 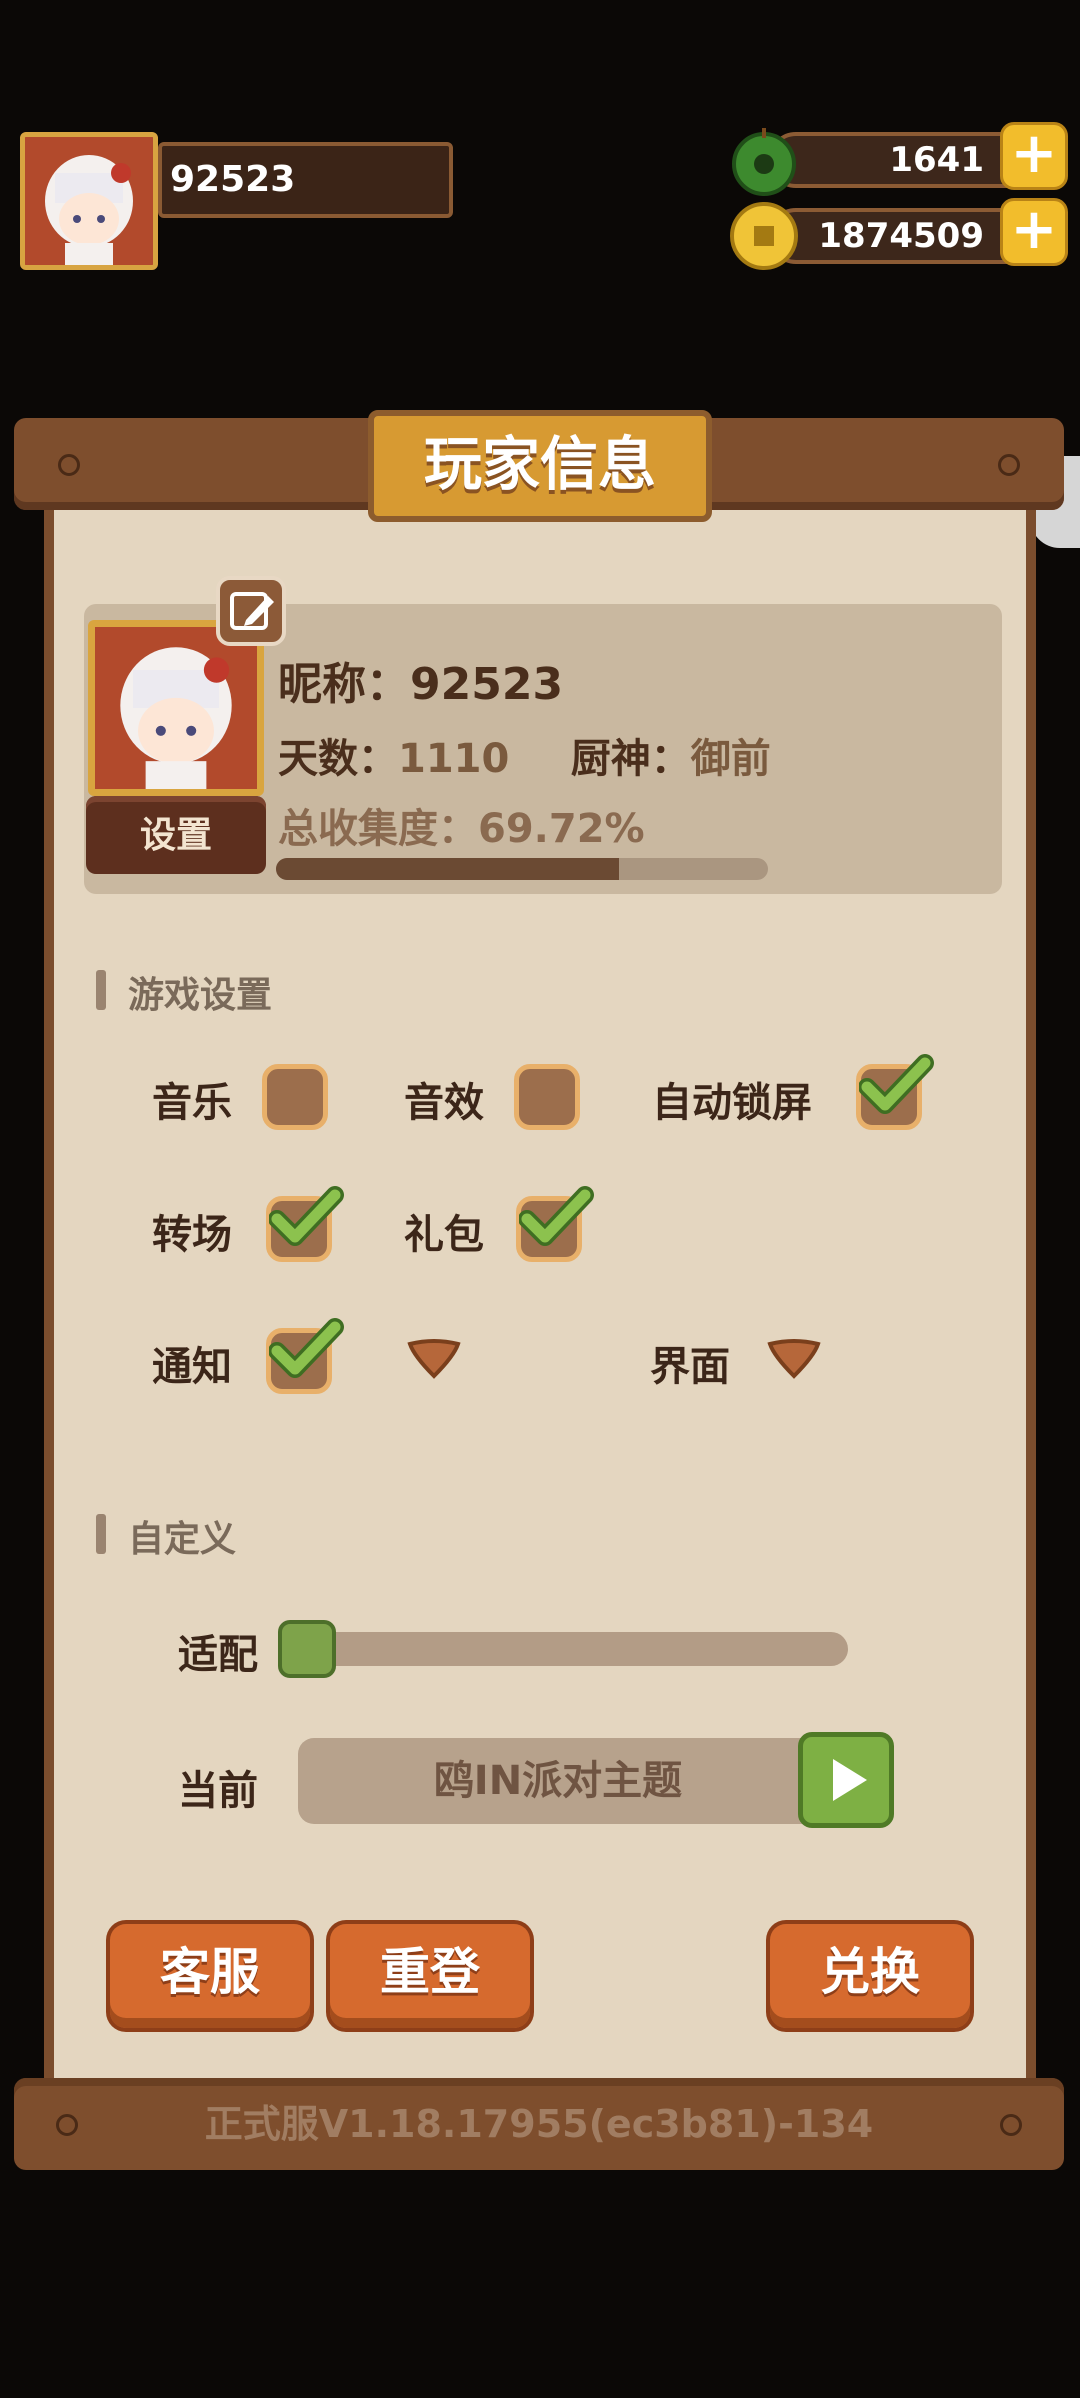 I want to click on collection-progress-fill, so click(x=448, y=869).